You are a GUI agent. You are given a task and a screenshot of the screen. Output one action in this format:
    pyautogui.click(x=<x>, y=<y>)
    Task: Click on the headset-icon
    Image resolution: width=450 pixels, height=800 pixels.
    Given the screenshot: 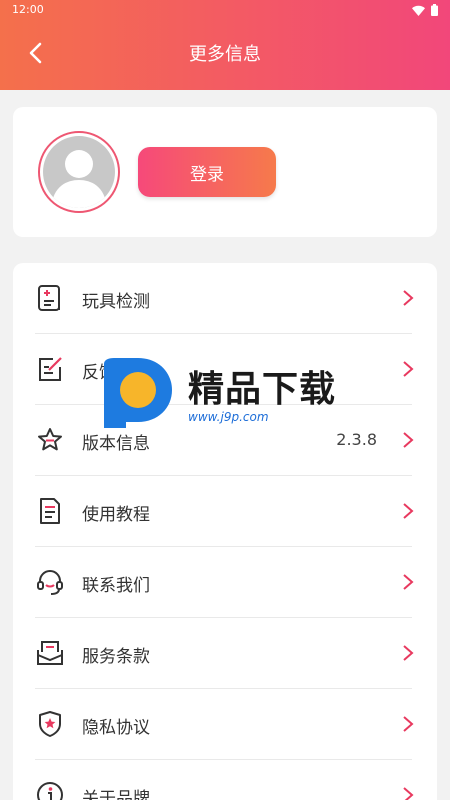 What is the action you would take?
    pyautogui.click(x=50, y=582)
    